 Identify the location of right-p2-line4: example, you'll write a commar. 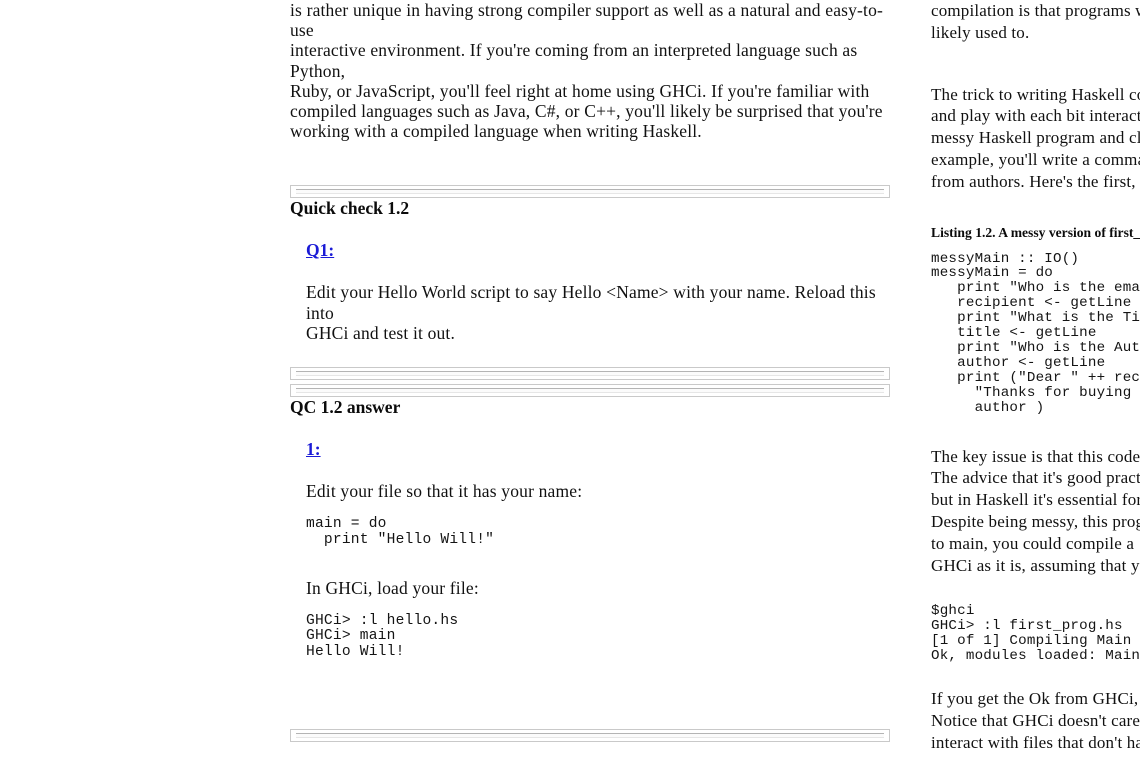
(1035, 159).